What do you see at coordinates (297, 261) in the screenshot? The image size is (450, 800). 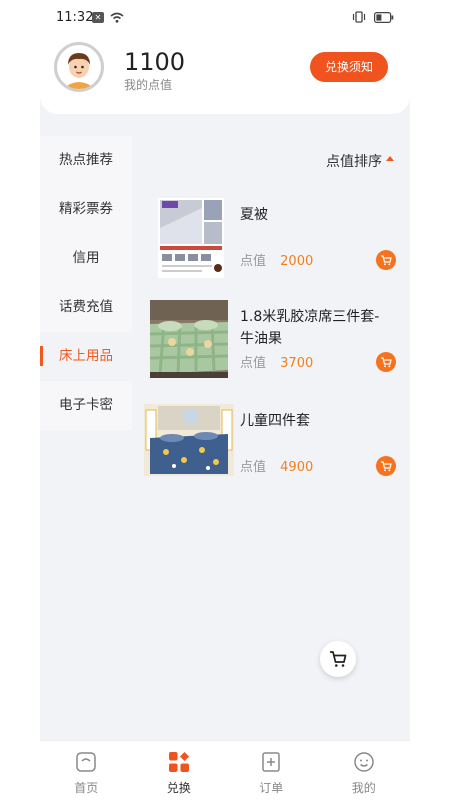 I see `price-value: 2000` at bounding box center [297, 261].